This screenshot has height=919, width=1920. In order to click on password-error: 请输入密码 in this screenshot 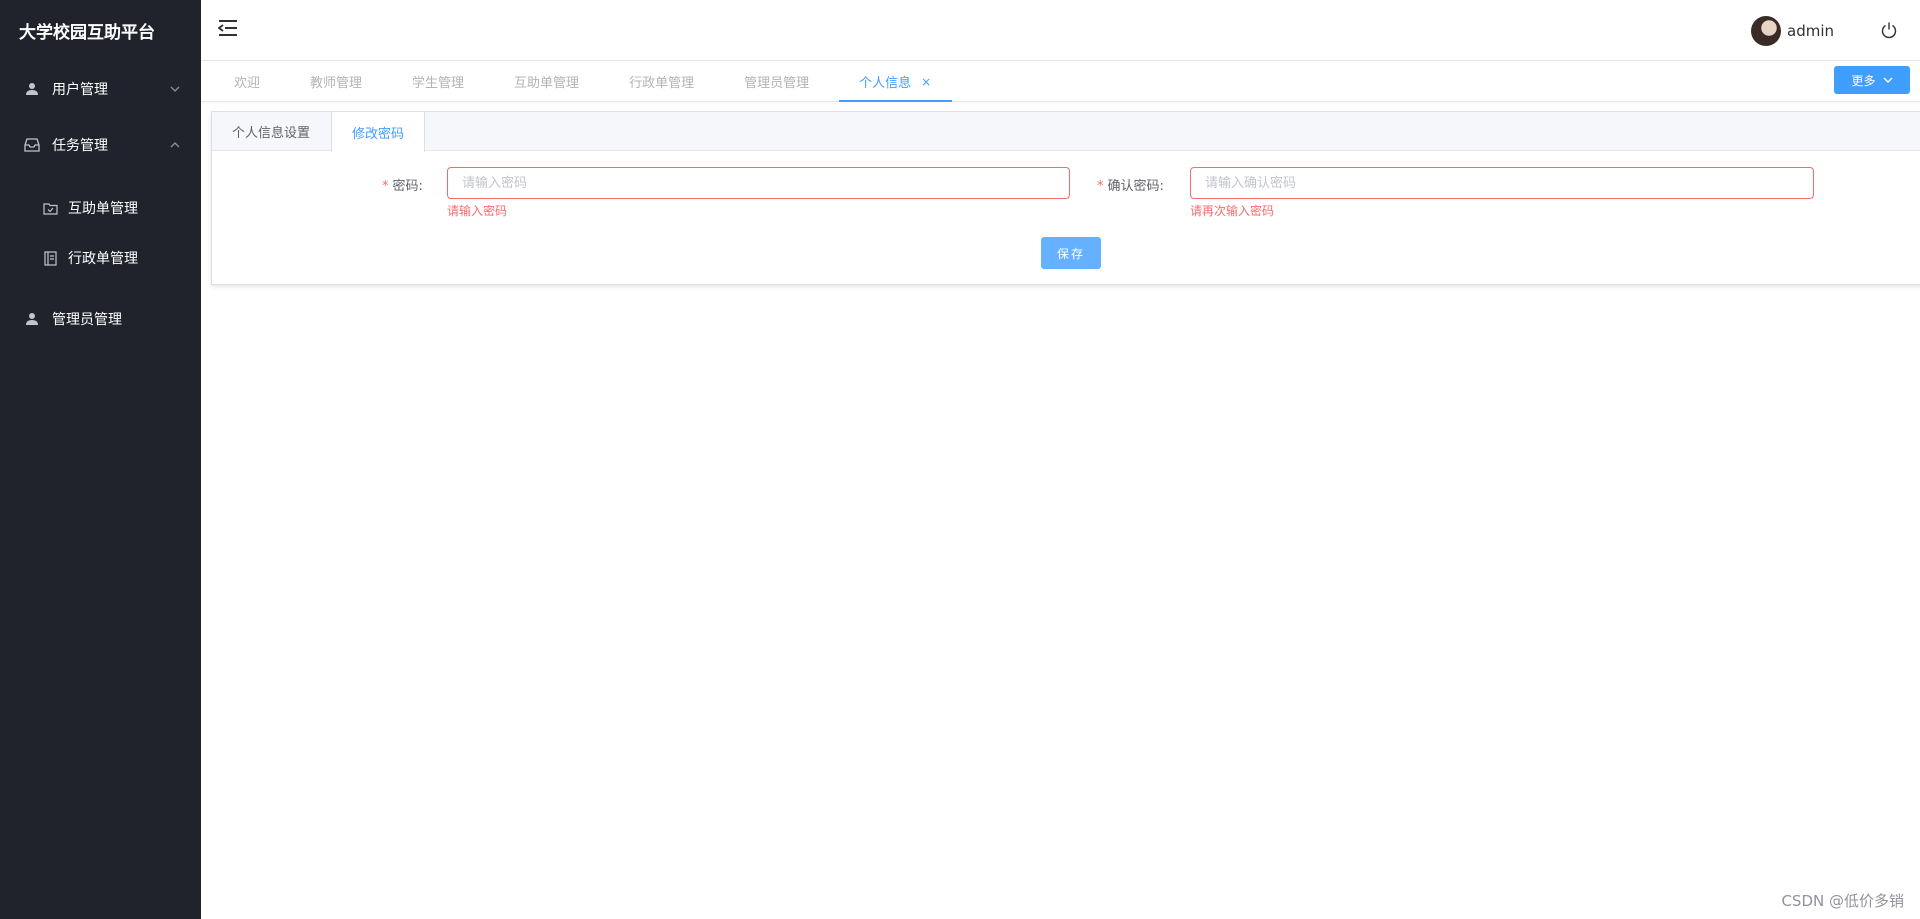, I will do `click(477, 211)`.